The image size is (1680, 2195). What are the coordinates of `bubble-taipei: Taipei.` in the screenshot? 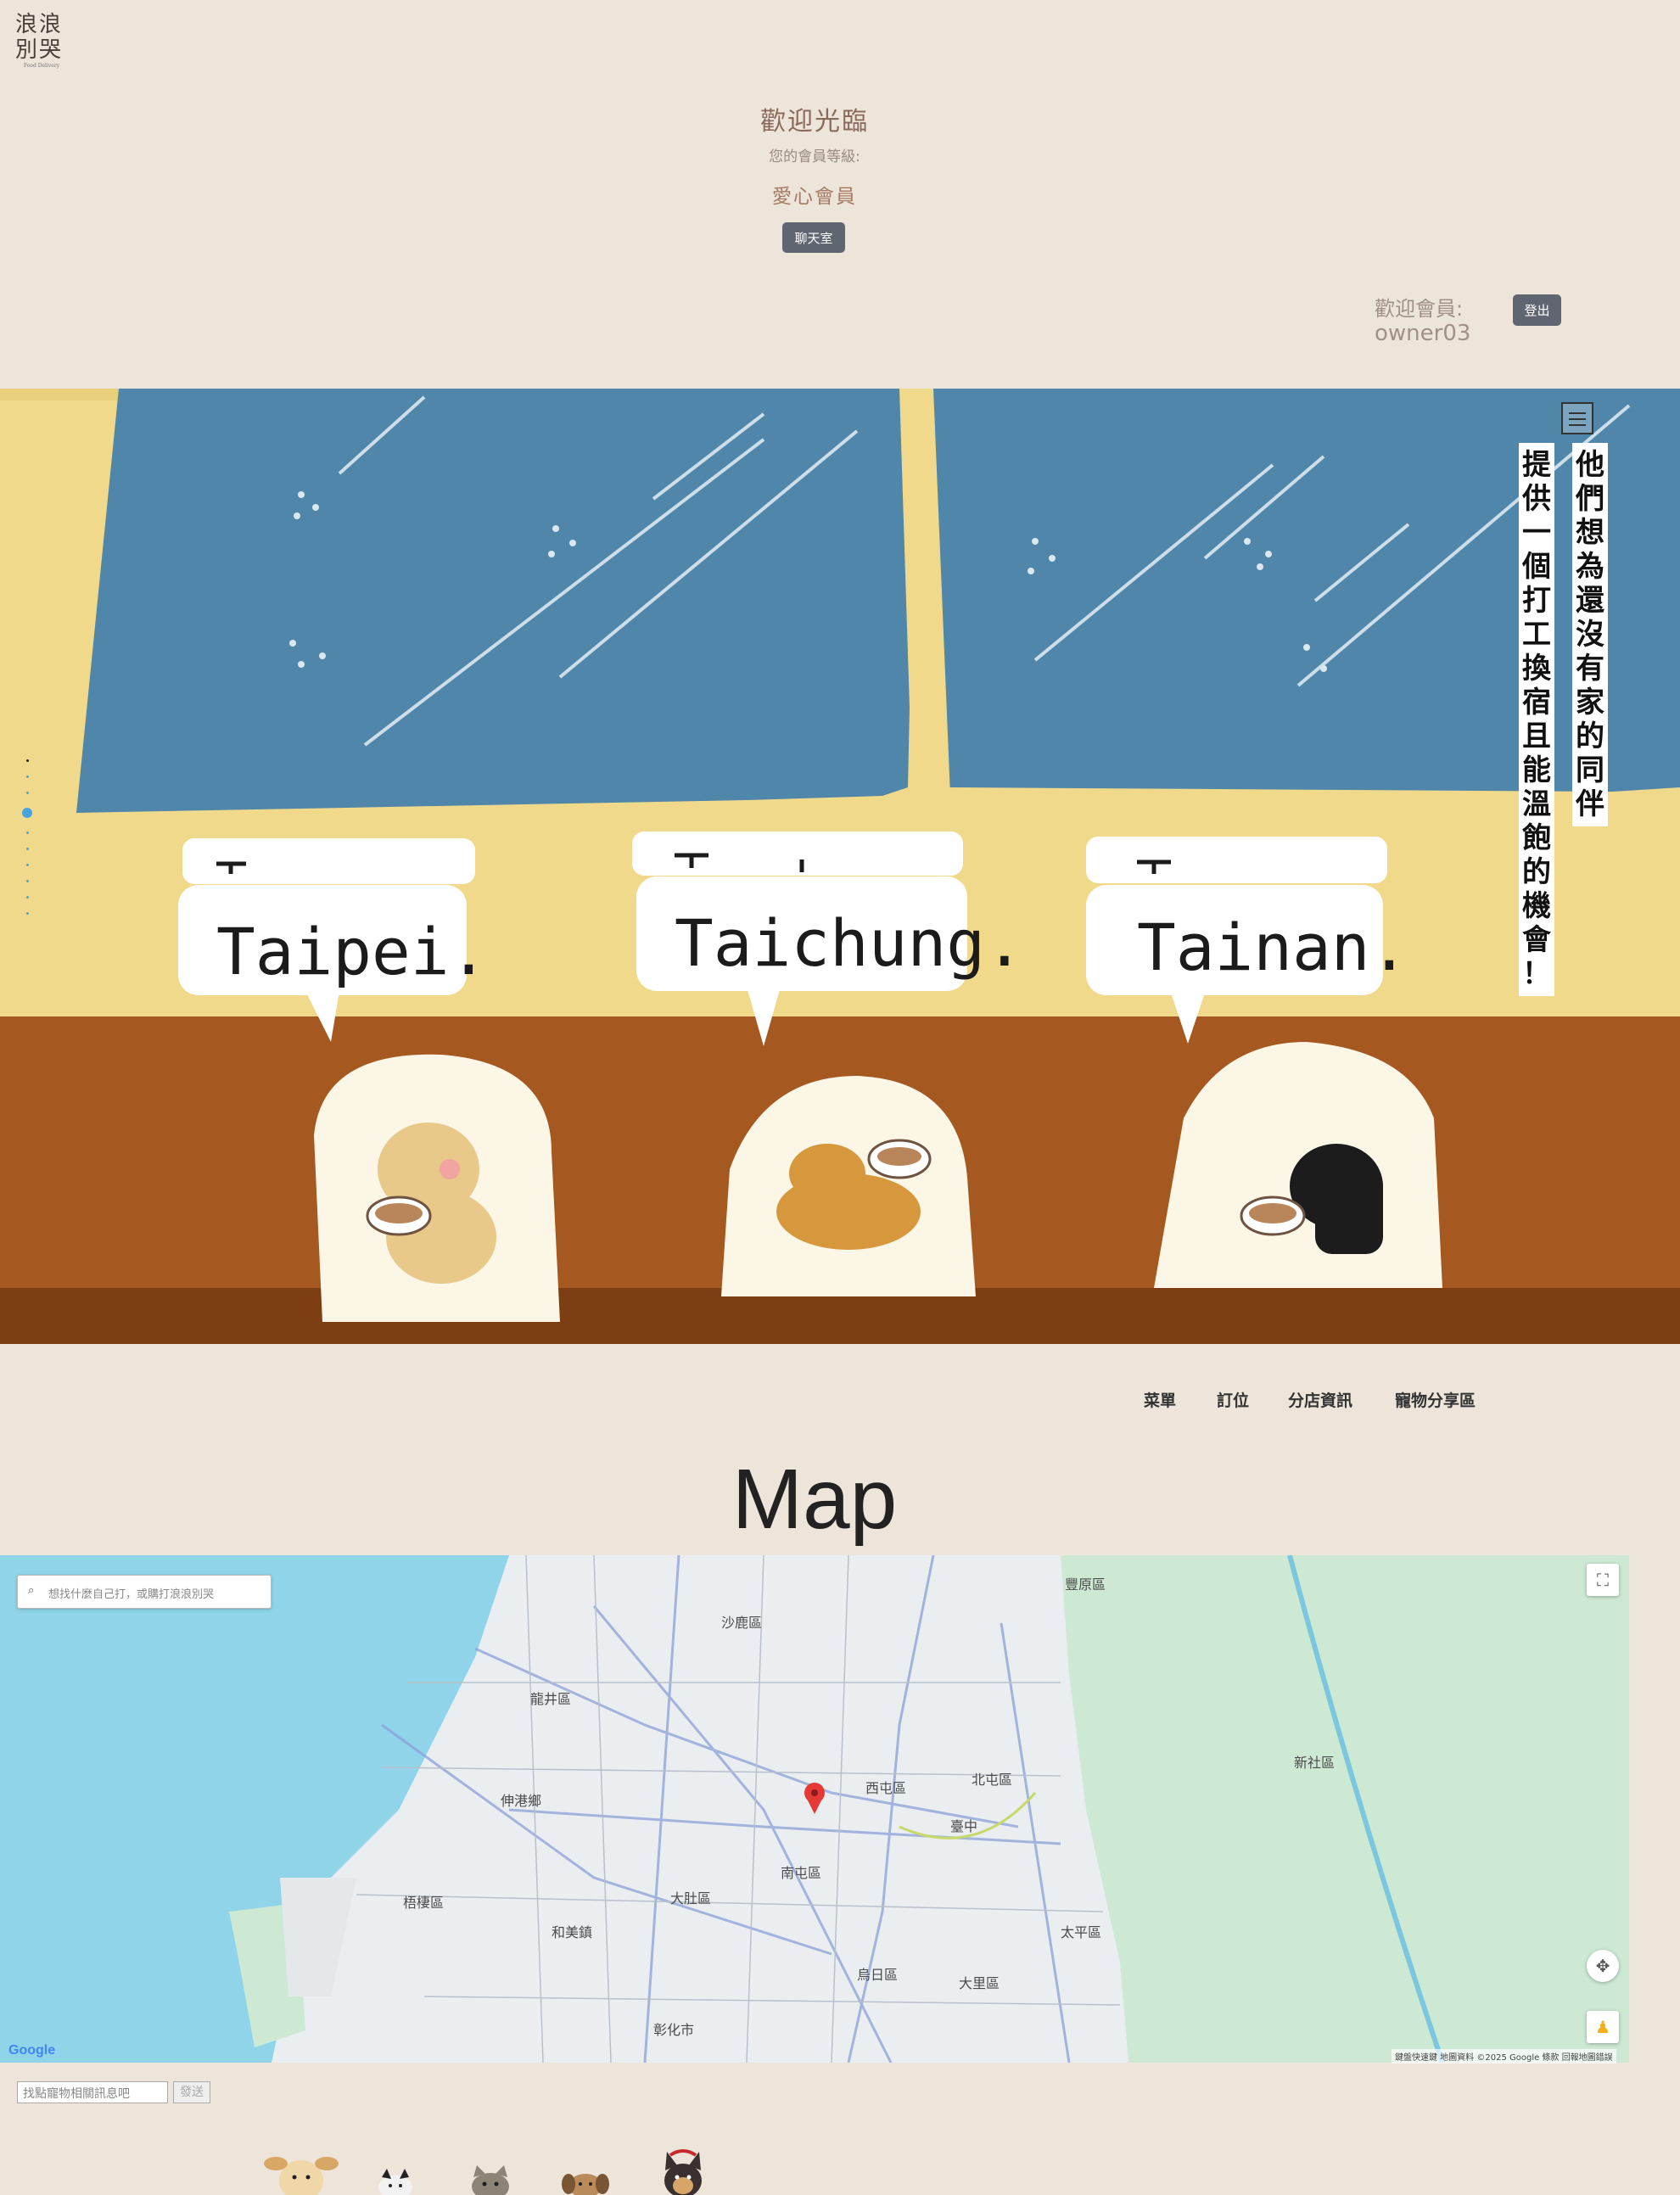 It's located at (352, 951).